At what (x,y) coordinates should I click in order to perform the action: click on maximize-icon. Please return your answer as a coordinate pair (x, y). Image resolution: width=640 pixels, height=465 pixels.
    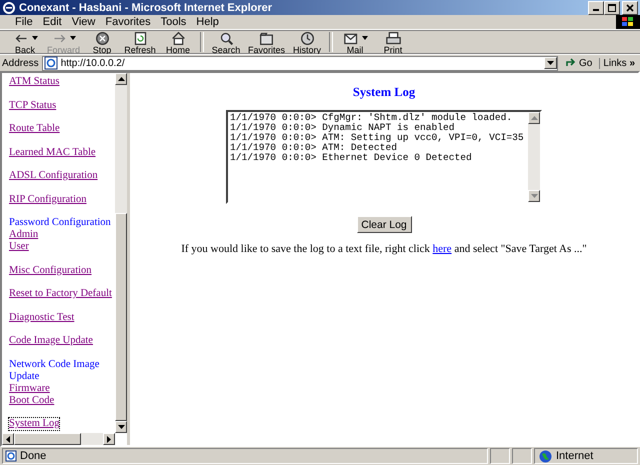
    Looking at the image, I should click on (612, 8).